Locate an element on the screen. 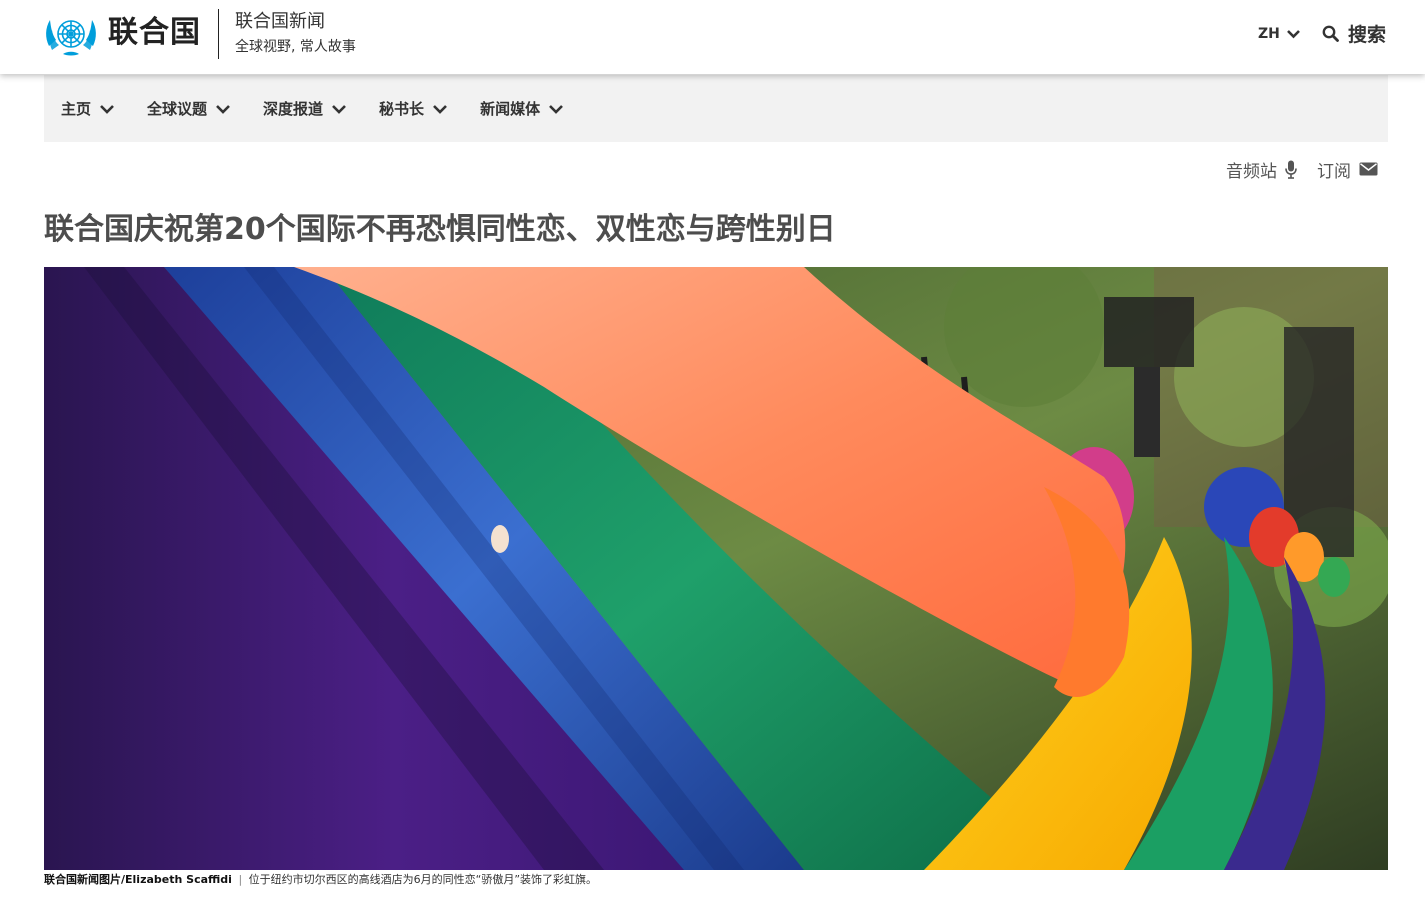 This screenshot has width=1425, height=913. article-headline: 联合国庆祝第20个国际不再恐惧同性恋、双性恋与跨性别日 is located at coordinates (440, 229).